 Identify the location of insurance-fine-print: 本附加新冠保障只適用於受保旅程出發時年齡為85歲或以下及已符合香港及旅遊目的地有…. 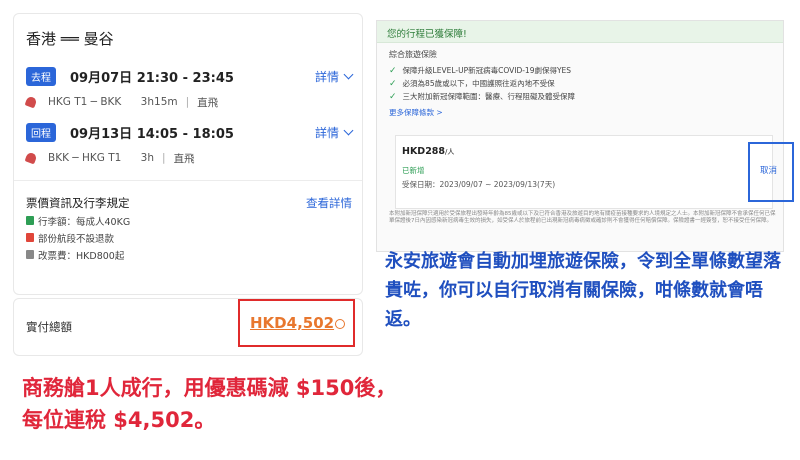
(582, 218).